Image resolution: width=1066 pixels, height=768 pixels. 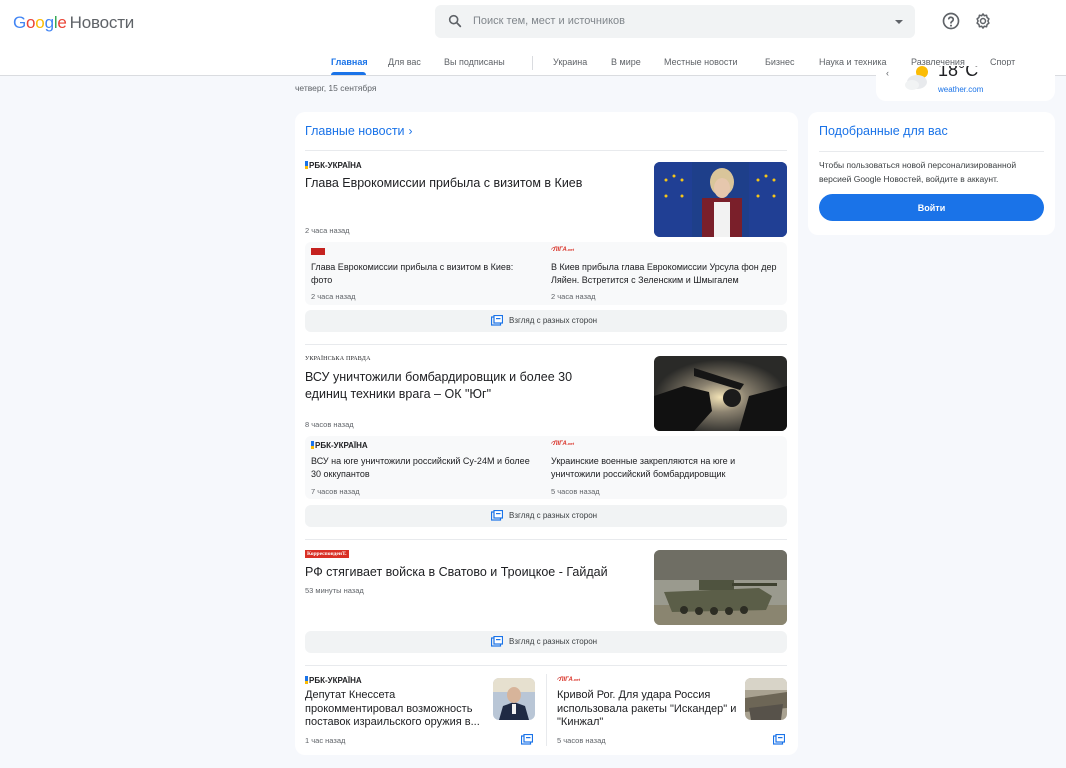 What do you see at coordinates (575, 491) in the screenshot?
I see `related-time: 5 часов назад` at bounding box center [575, 491].